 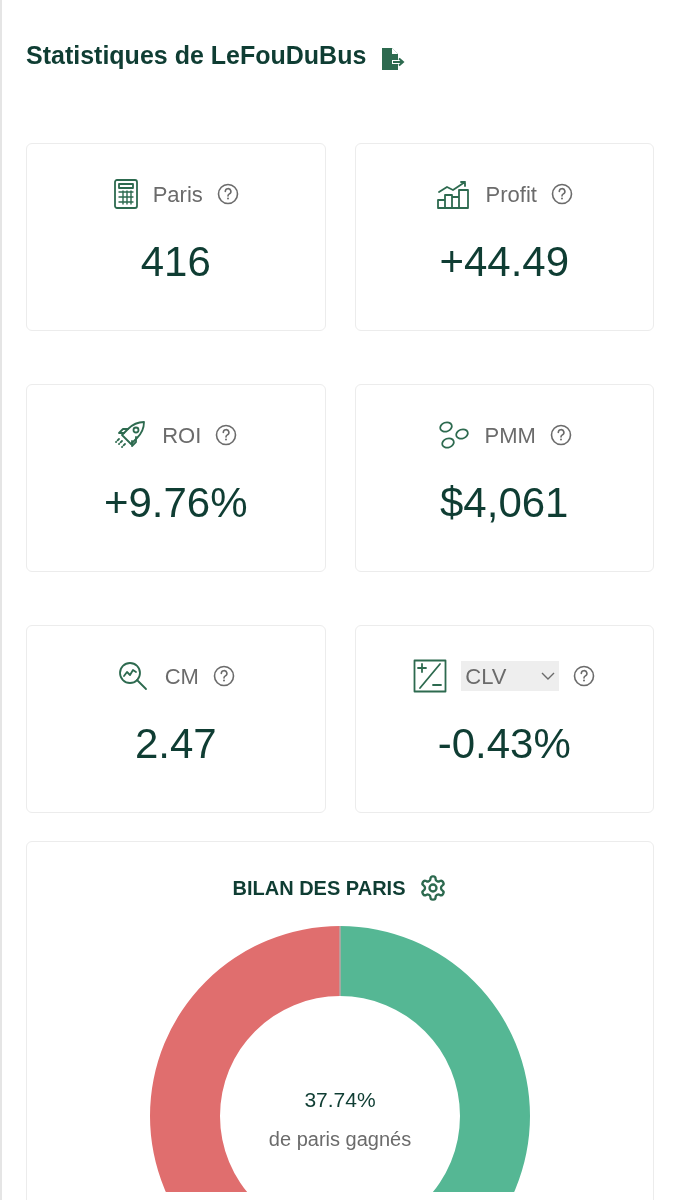 I want to click on stat-value: 2.47, so click(x=175, y=744).